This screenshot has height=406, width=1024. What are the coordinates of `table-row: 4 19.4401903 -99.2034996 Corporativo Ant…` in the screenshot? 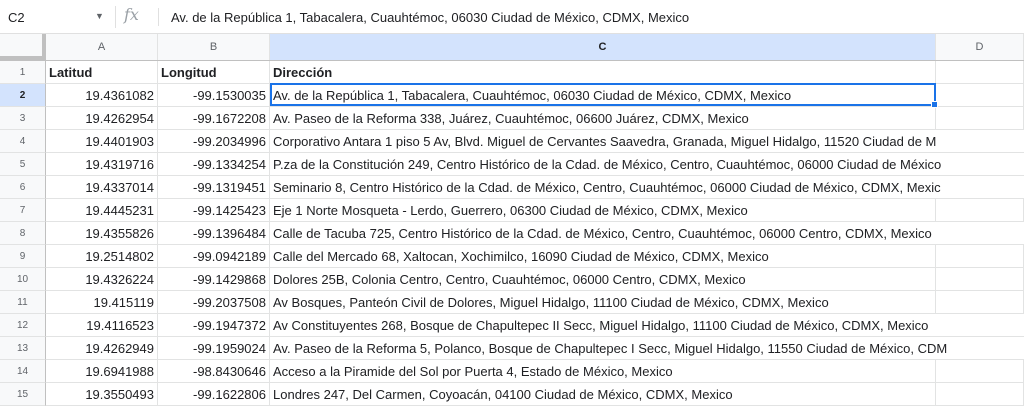 It's located at (512, 141).